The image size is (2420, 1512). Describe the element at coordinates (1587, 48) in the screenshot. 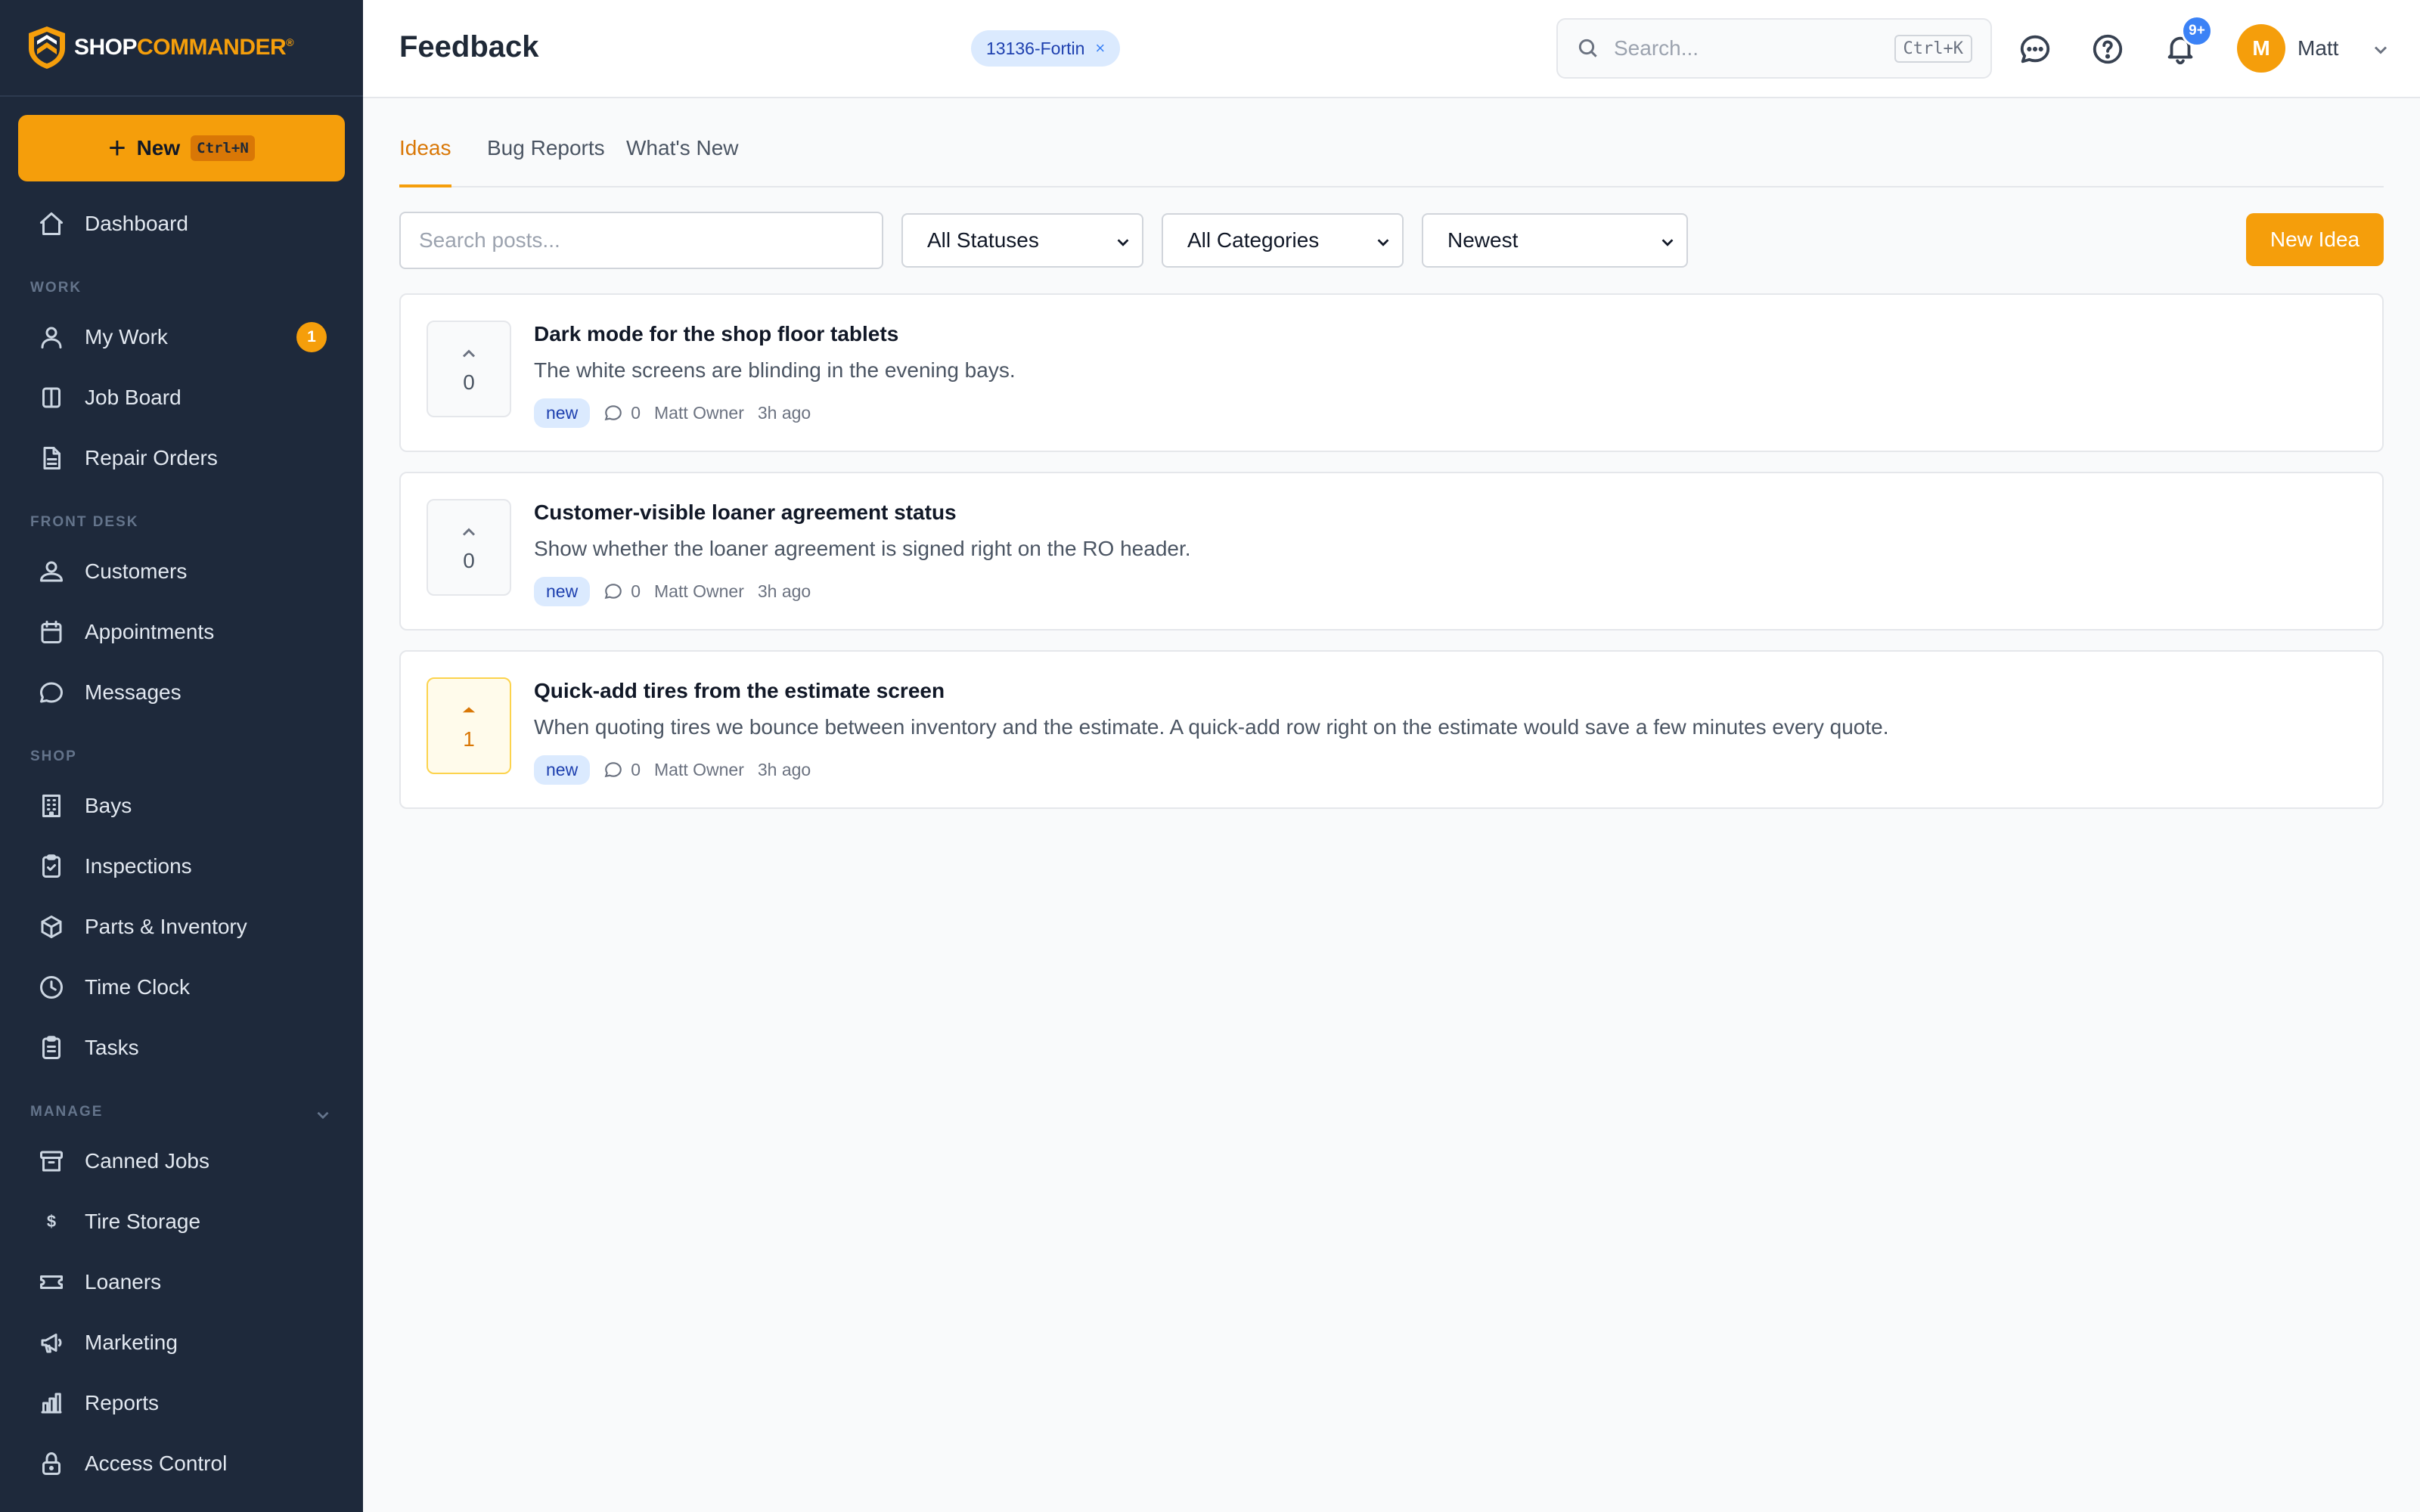

I see `search-icon` at that location.